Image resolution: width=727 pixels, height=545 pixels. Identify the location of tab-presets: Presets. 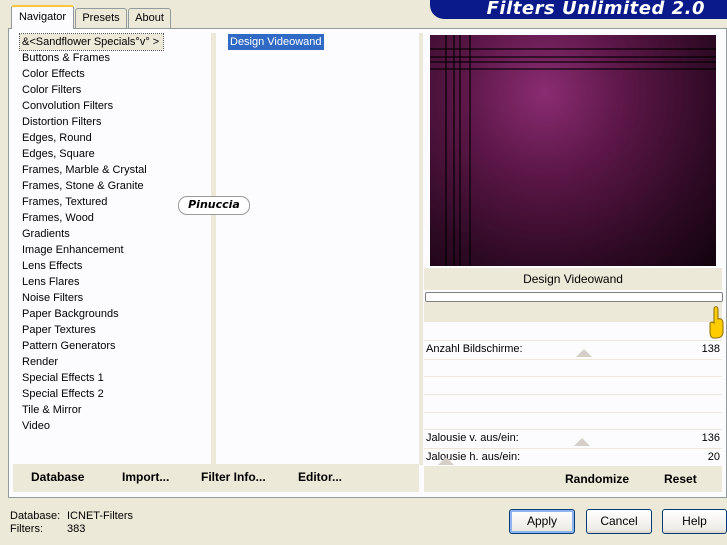
(101, 18).